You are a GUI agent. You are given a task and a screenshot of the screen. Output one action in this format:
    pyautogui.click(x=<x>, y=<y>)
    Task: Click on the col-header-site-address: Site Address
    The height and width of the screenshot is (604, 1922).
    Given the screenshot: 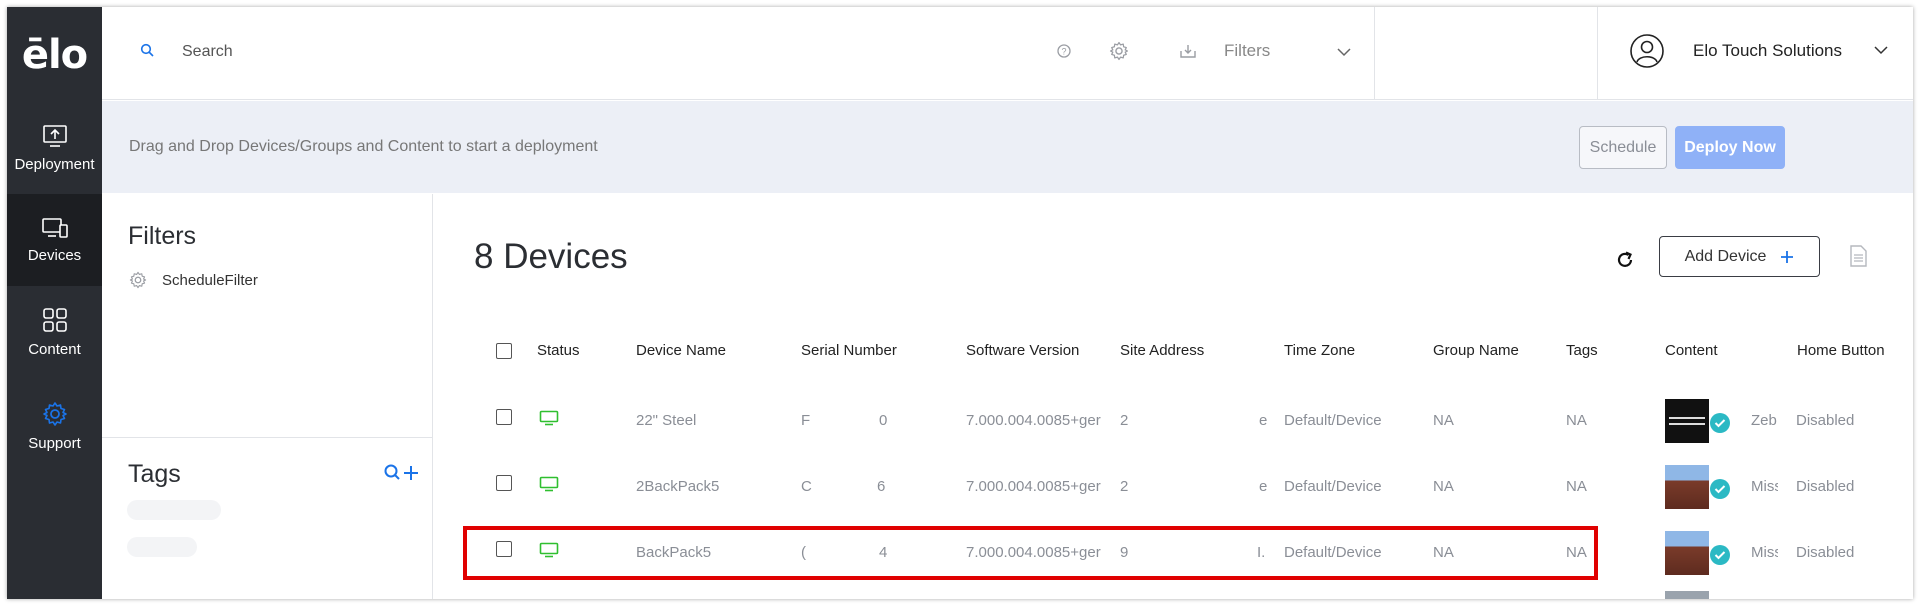 What is the action you would take?
    pyautogui.click(x=1162, y=350)
    